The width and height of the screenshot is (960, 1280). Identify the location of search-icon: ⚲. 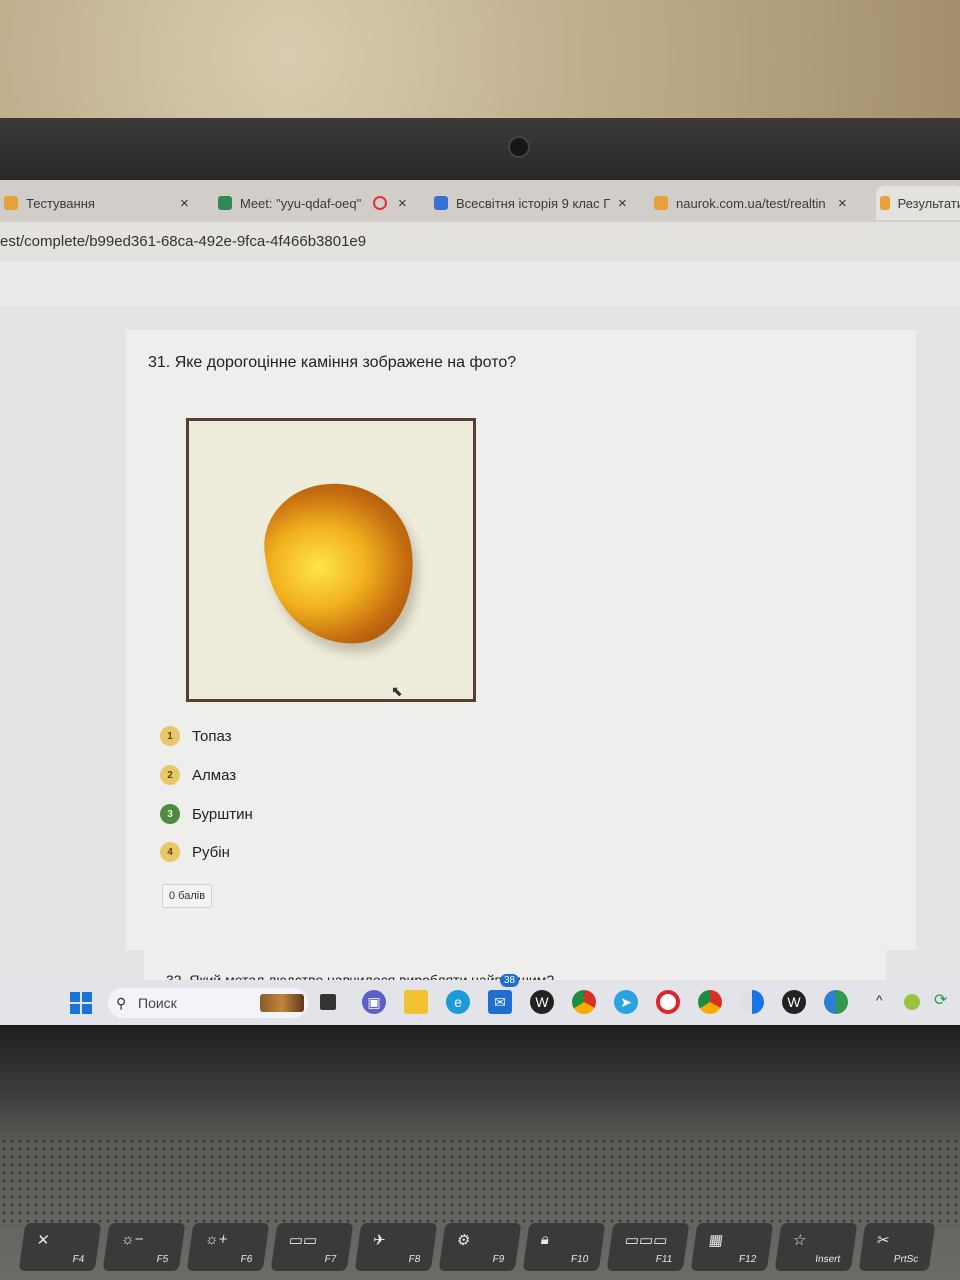
(121, 1003).